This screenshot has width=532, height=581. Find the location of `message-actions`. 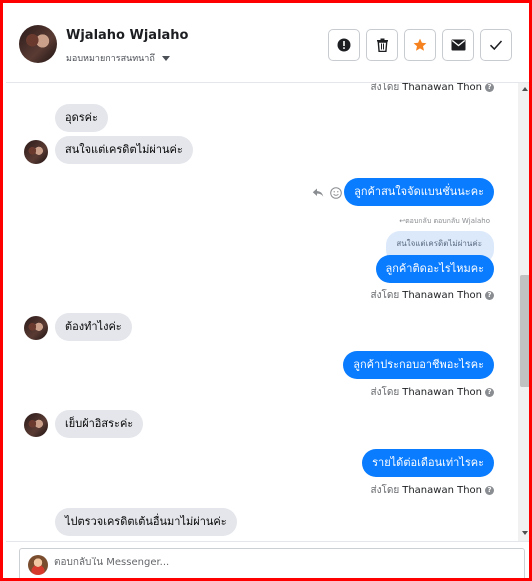

message-actions is located at coordinates (327, 193).